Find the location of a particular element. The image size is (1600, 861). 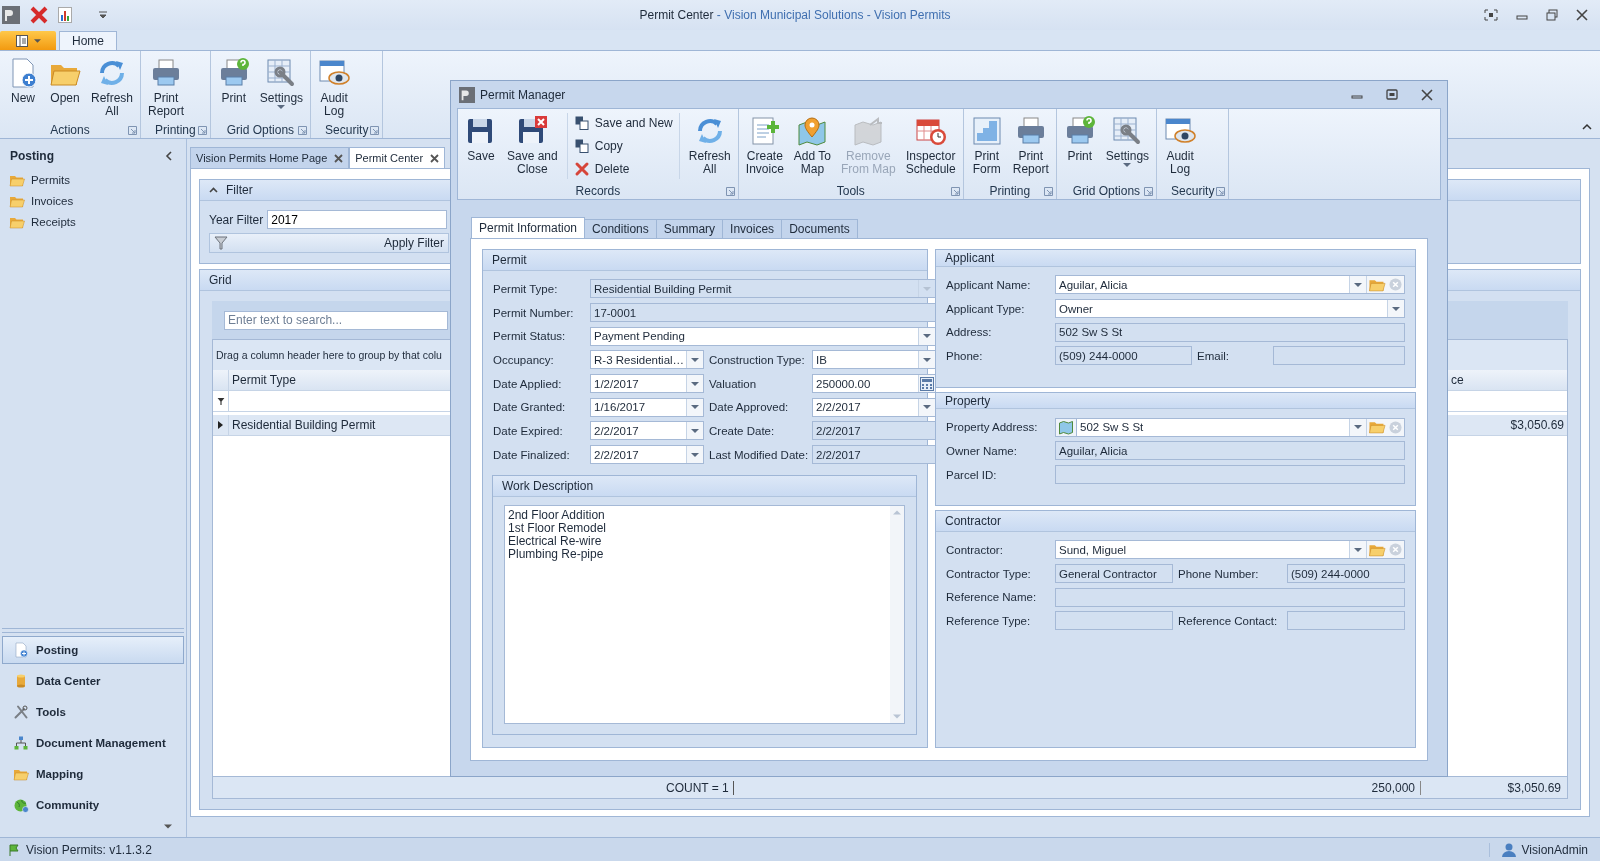

read-only-field: Aguilar, Alicia is located at coordinates (1230, 451).